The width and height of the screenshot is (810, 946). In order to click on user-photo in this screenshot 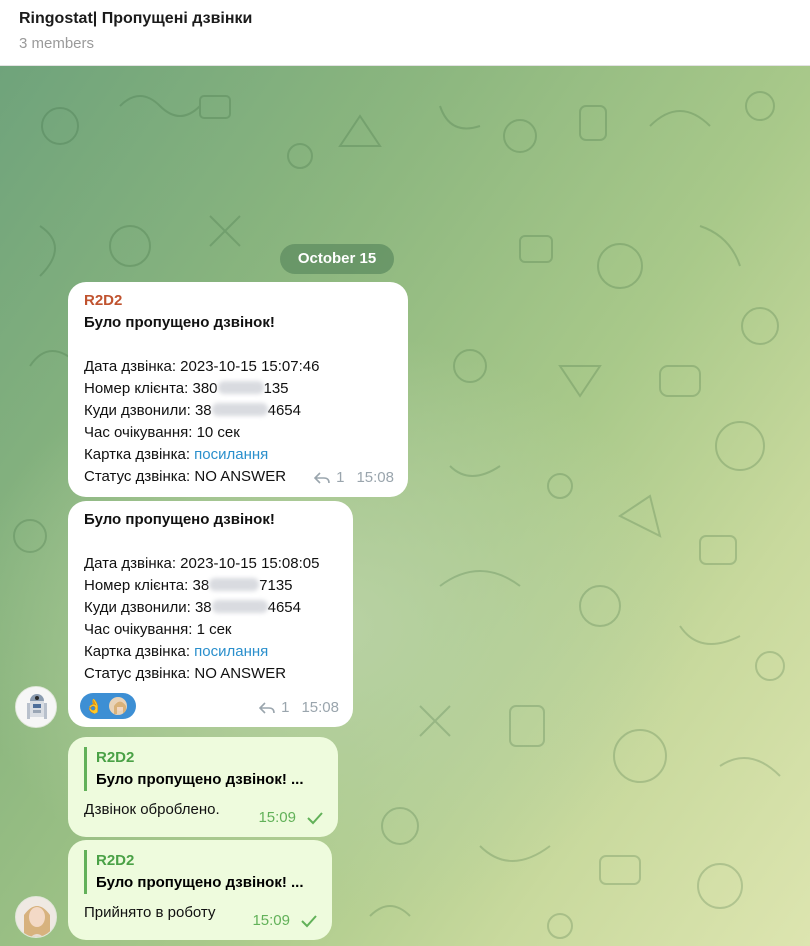, I will do `click(36, 917)`.